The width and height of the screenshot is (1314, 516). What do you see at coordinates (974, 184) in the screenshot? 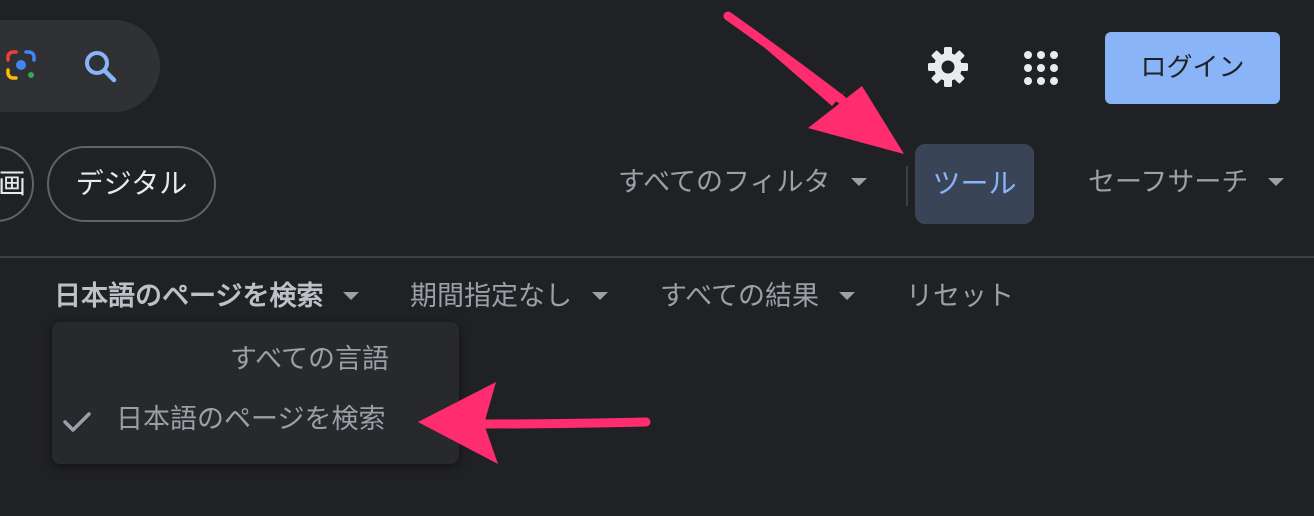
I see `tools-button: ツール` at bounding box center [974, 184].